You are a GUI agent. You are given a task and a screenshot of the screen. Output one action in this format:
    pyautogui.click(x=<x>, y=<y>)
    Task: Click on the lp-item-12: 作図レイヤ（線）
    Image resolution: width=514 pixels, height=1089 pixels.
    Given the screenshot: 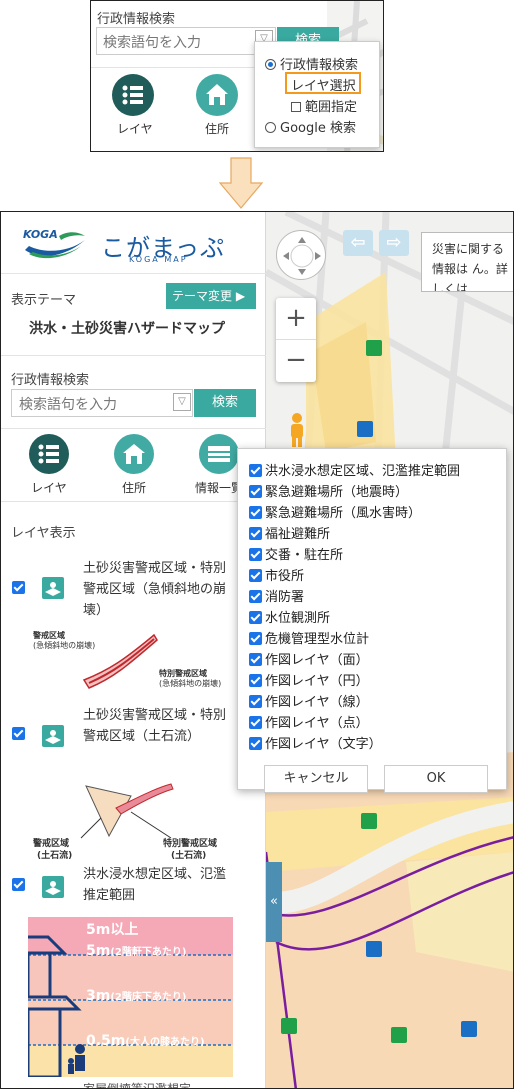 What is the action you would take?
    pyautogui.click(x=309, y=700)
    